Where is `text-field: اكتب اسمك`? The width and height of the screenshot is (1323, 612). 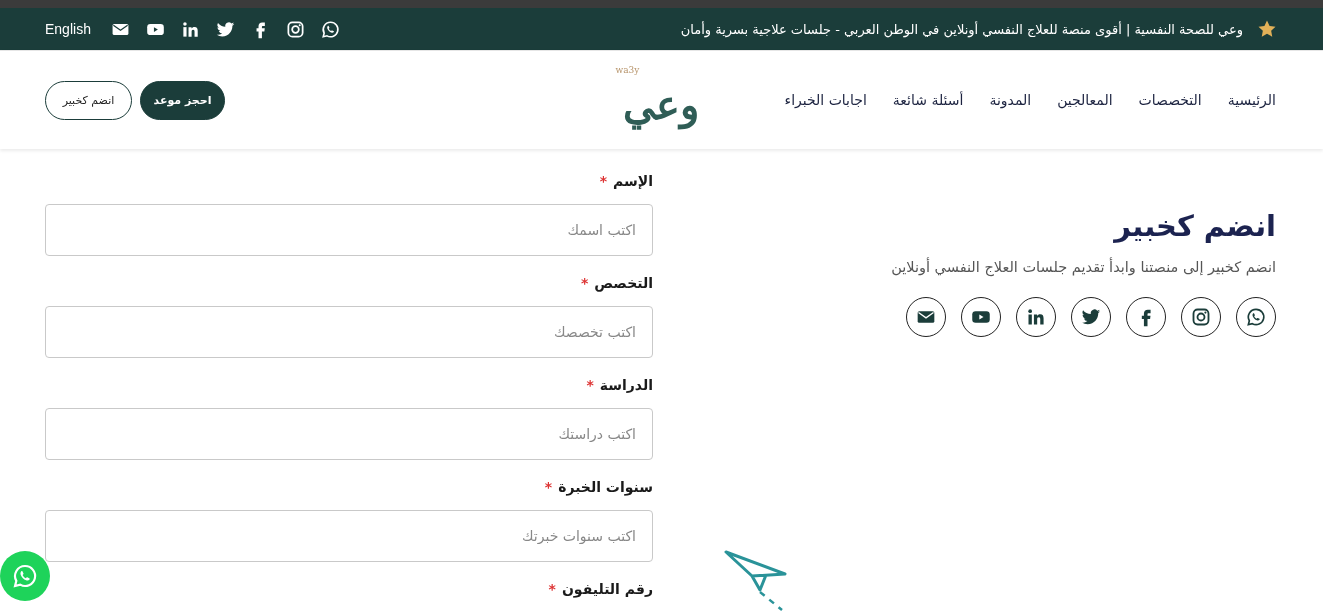
text-field: اكتب اسمك is located at coordinates (349, 230).